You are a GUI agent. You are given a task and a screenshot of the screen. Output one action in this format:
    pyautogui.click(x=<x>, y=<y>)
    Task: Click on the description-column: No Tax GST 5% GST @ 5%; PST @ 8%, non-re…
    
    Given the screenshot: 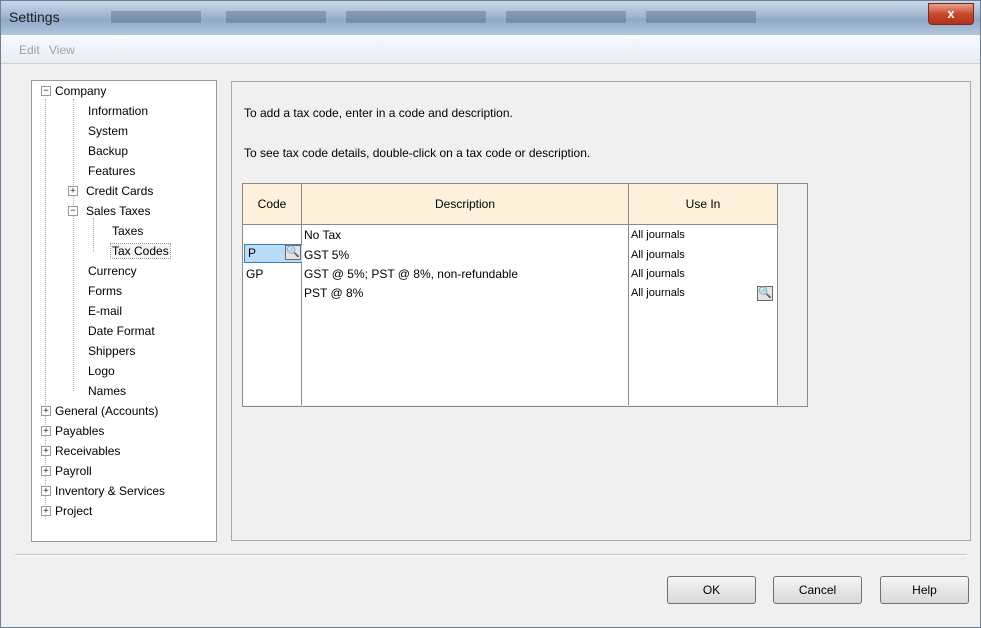 What is the action you would take?
    pyautogui.click(x=465, y=315)
    